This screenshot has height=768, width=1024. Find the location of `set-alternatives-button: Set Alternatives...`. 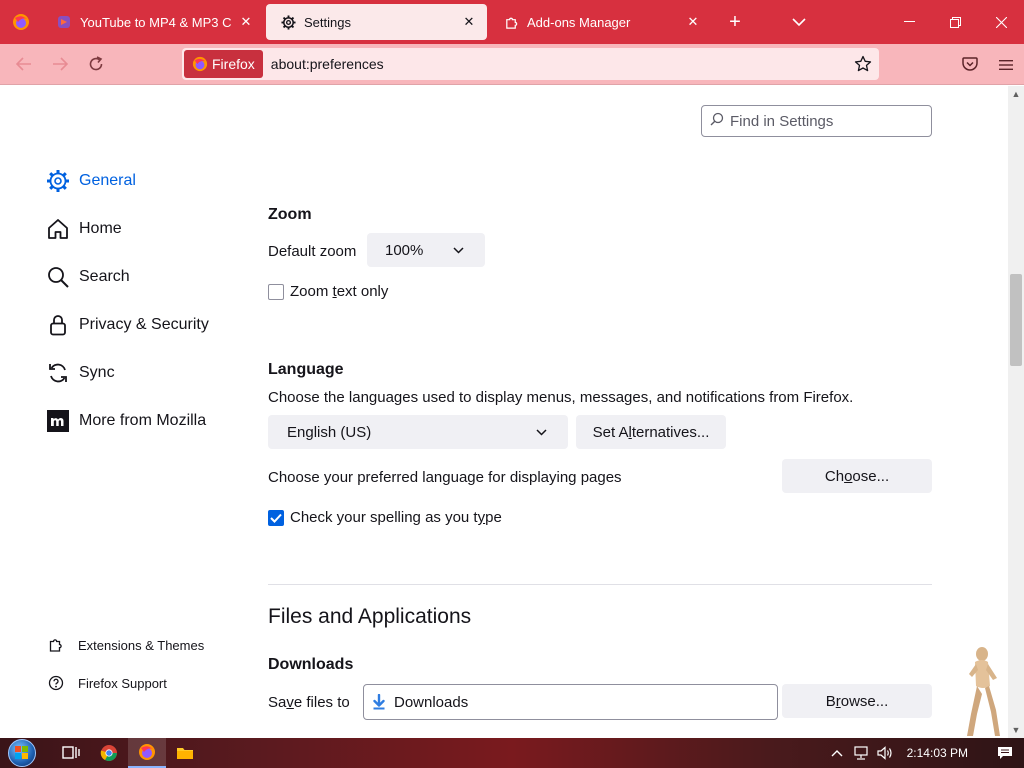

set-alternatives-button: Set Alternatives... is located at coordinates (651, 432).